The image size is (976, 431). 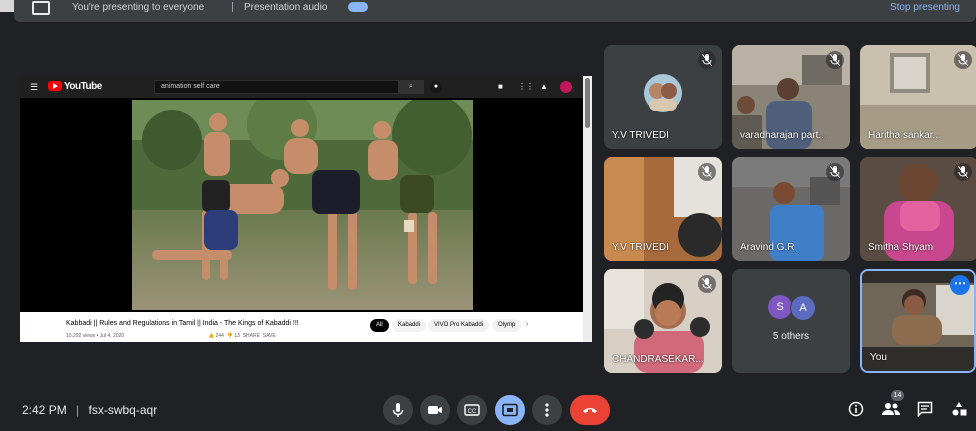 What do you see at coordinates (34, 87) in the screenshot?
I see `hamburger-menu-icon: ☰` at bounding box center [34, 87].